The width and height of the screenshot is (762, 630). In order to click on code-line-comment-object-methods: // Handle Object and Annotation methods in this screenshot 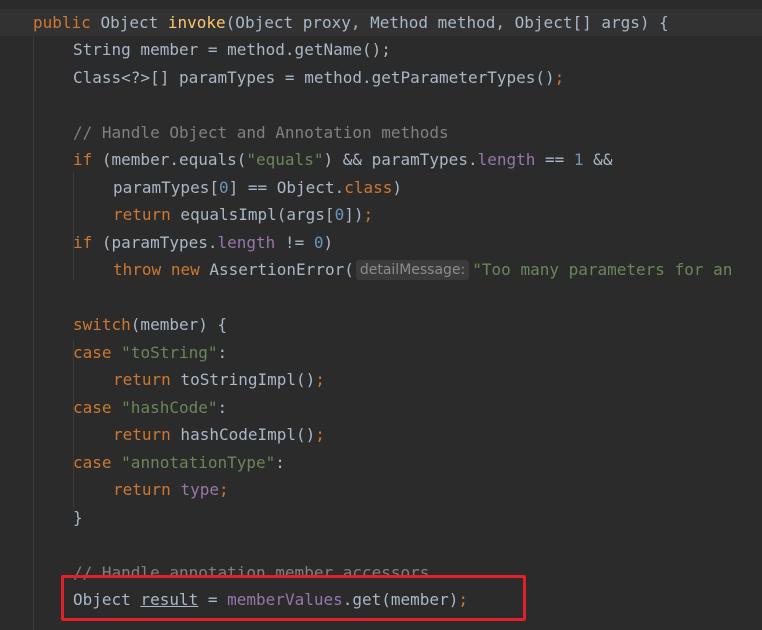, I will do `click(261, 132)`.